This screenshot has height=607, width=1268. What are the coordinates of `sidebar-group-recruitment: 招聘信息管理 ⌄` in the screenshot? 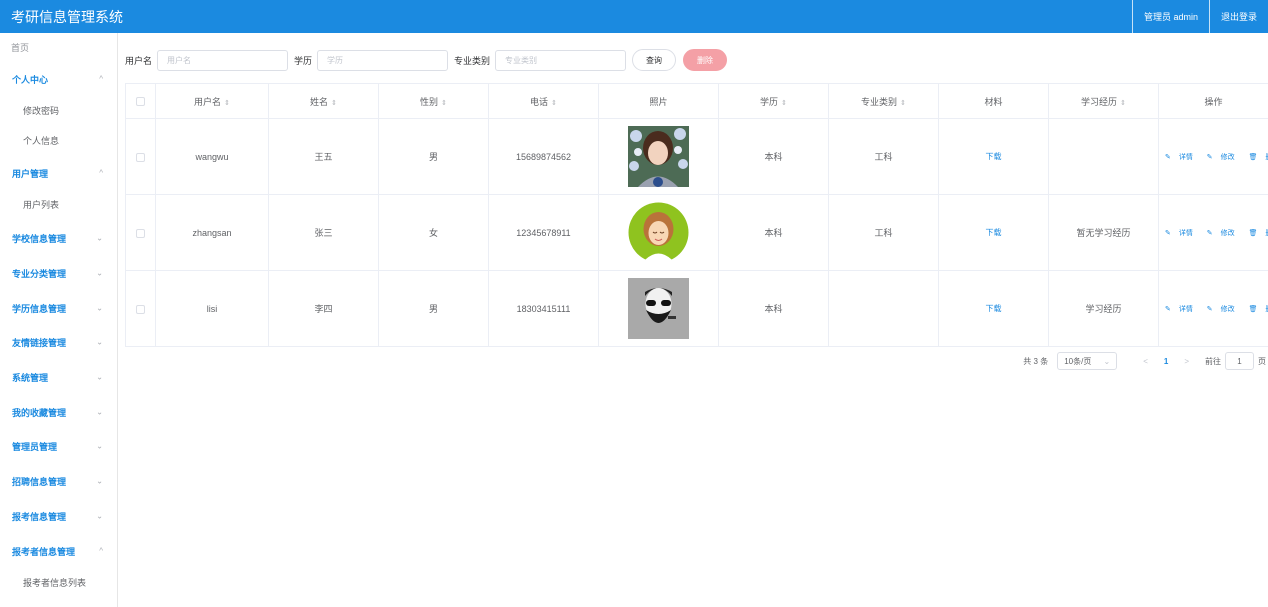 It's located at (58, 481).